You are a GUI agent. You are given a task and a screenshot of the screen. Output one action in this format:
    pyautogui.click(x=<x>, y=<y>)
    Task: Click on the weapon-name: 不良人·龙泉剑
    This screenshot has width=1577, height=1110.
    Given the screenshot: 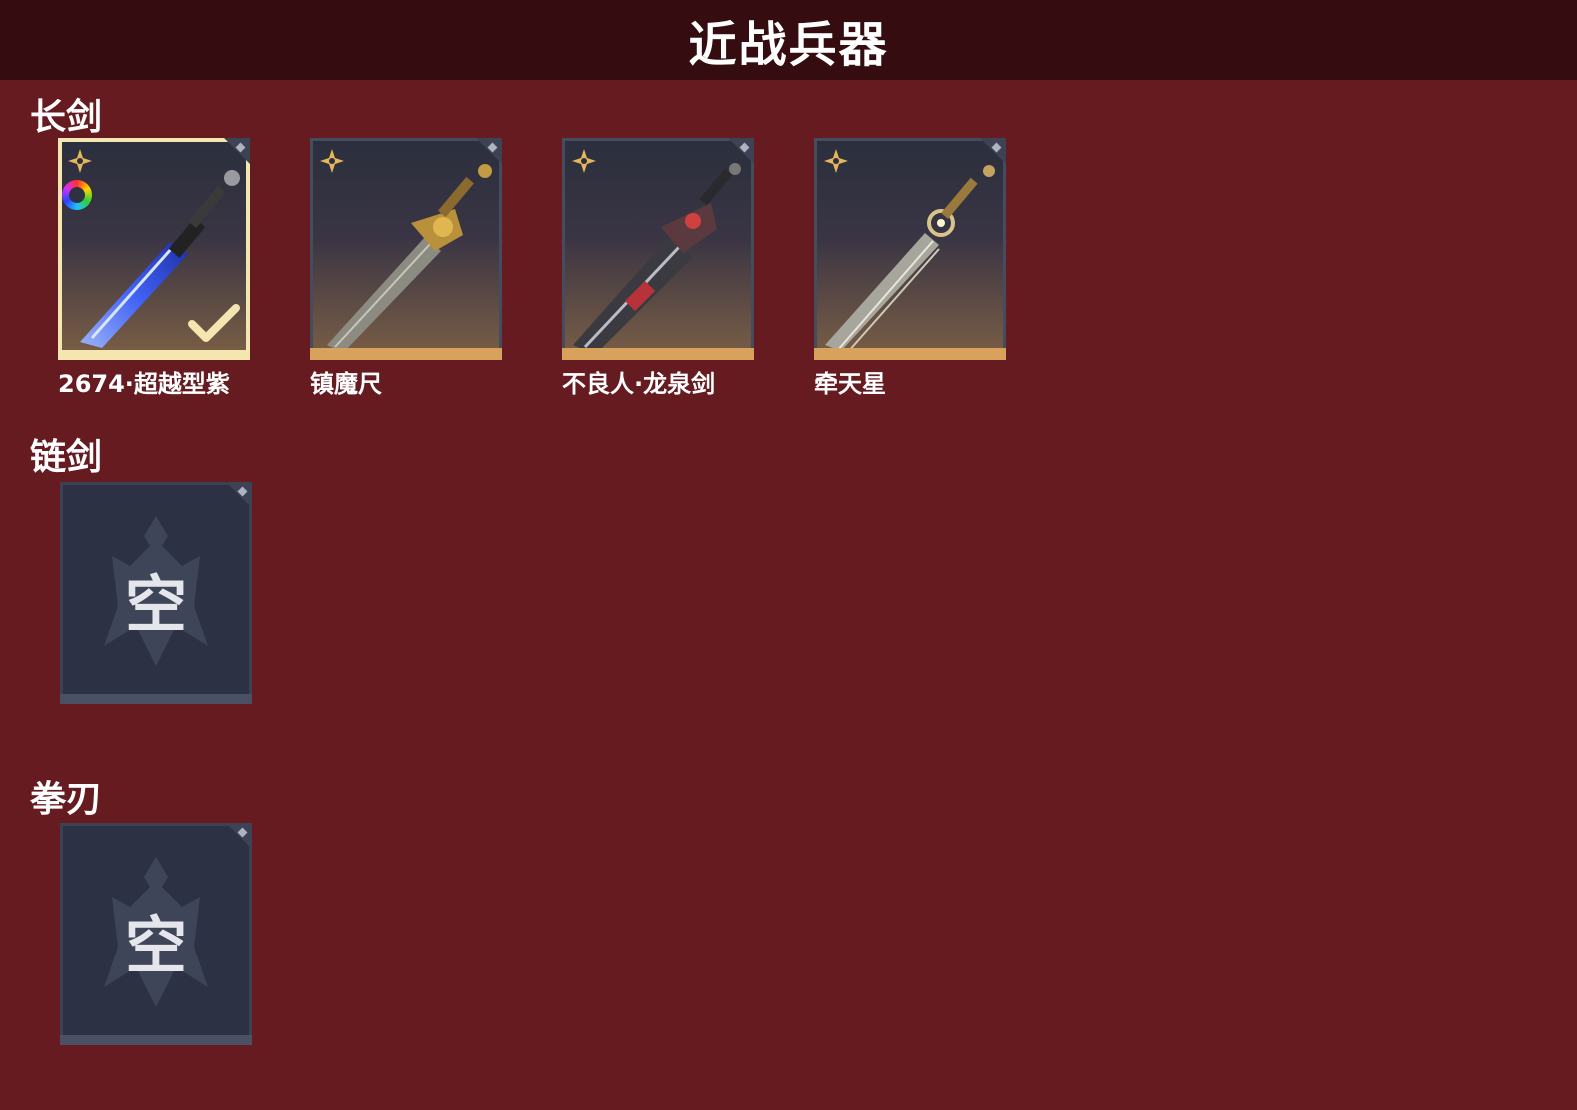 What is the action you would take?
    pyautogui.click(x=639, y=384)
    